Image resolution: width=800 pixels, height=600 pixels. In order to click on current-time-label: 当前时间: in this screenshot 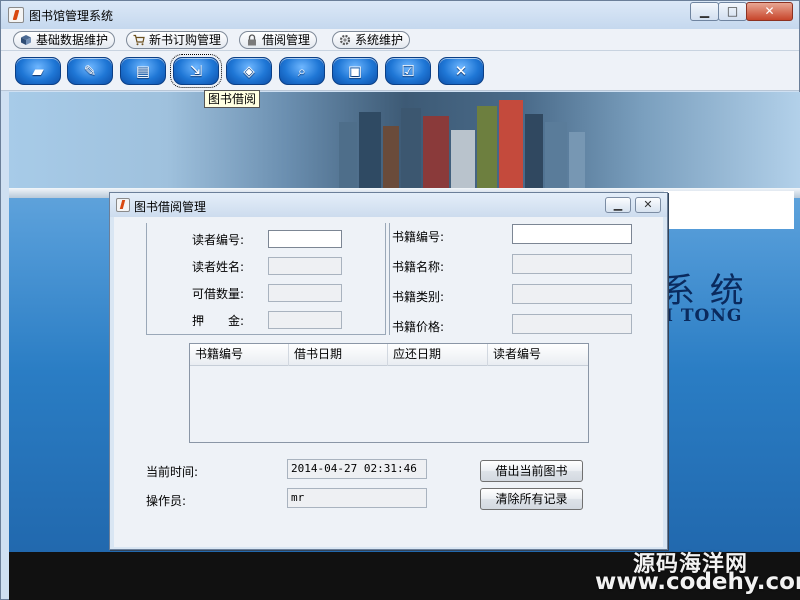, I will do `click(172, 472)`.